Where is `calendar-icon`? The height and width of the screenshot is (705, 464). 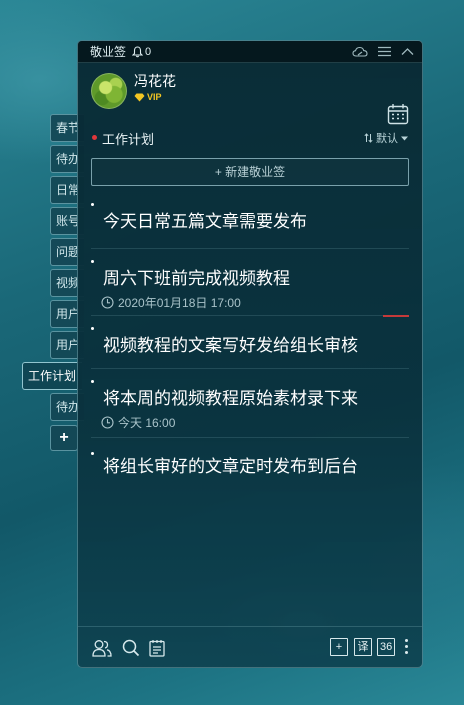
calendar-icon is located at coordinates (398, 114).